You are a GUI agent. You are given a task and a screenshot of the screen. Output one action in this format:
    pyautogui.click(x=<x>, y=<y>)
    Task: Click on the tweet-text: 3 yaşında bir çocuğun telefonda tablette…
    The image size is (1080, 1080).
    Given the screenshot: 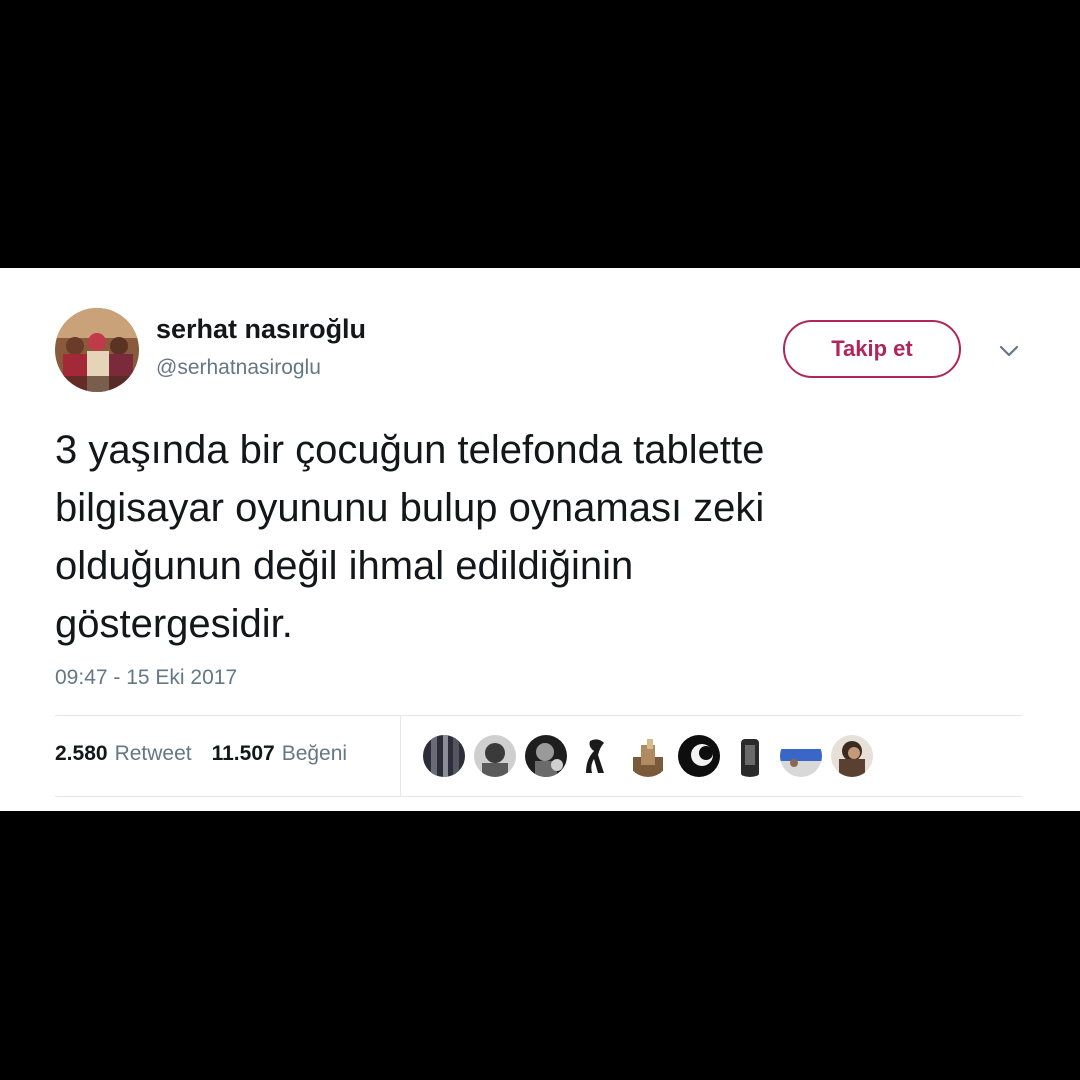 What is the action you would take?
    pyautogui.click(x=410, y=537)
    